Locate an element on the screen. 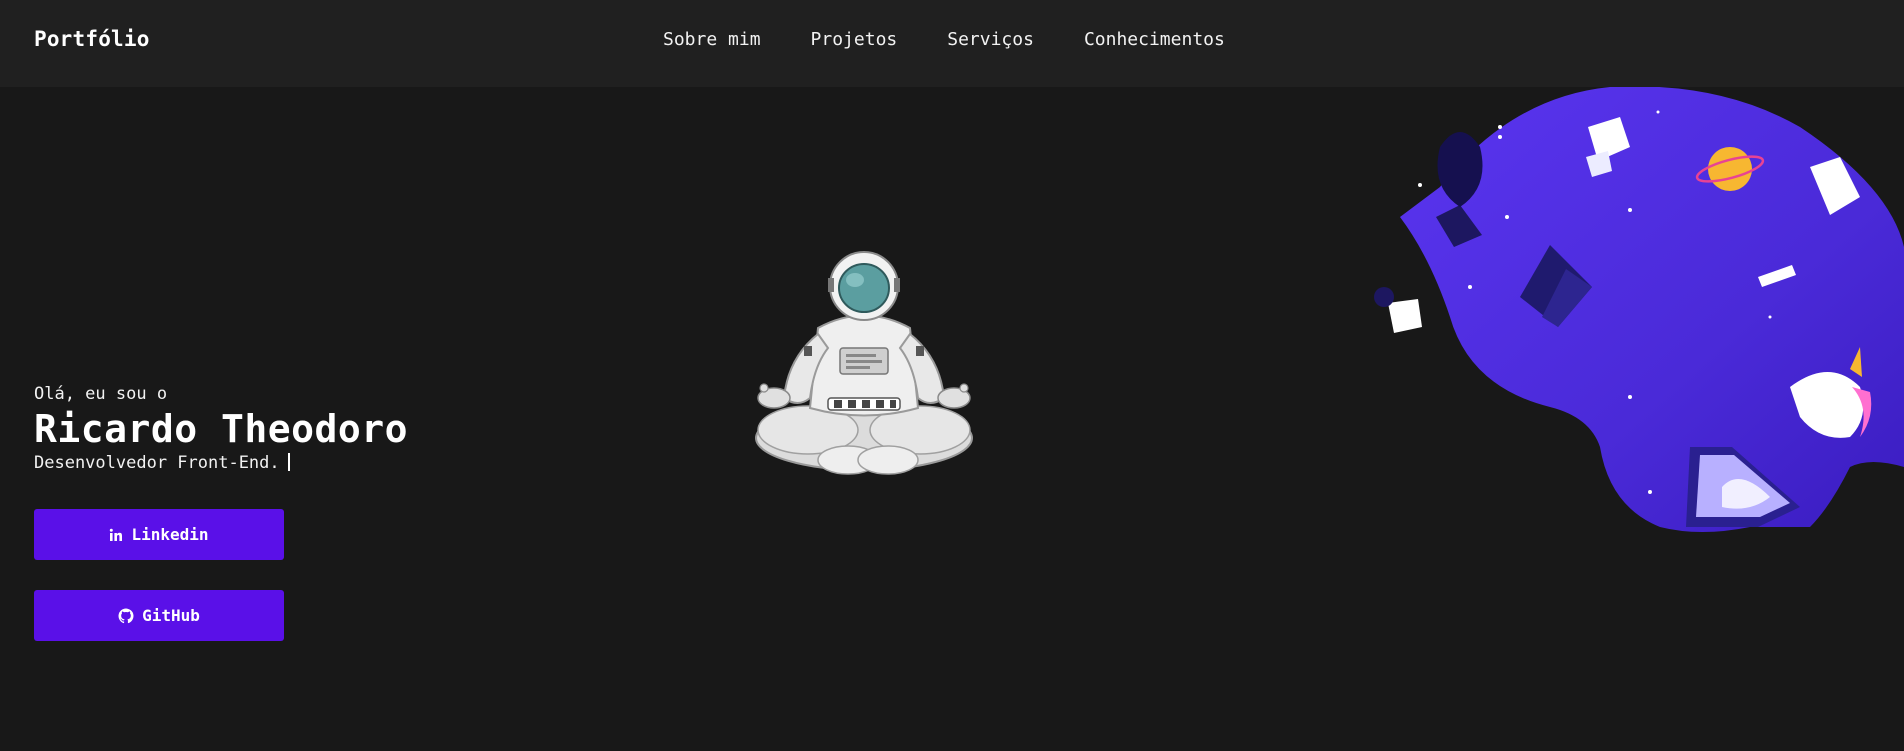 The image size is (1904, 751). nav-link-conhecimentos: Conhecimentos is located at coordinates (1154, 39).